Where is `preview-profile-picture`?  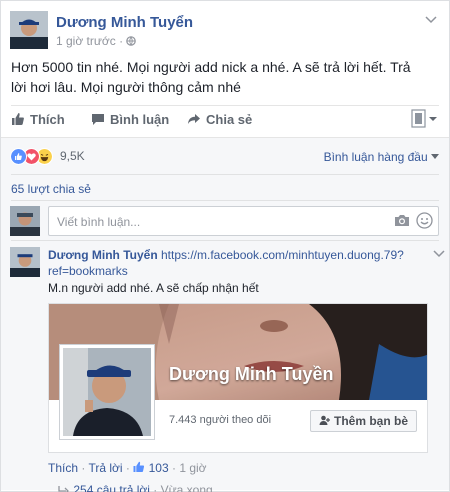
preview-profile-picture is located at coordinates (107, 392).